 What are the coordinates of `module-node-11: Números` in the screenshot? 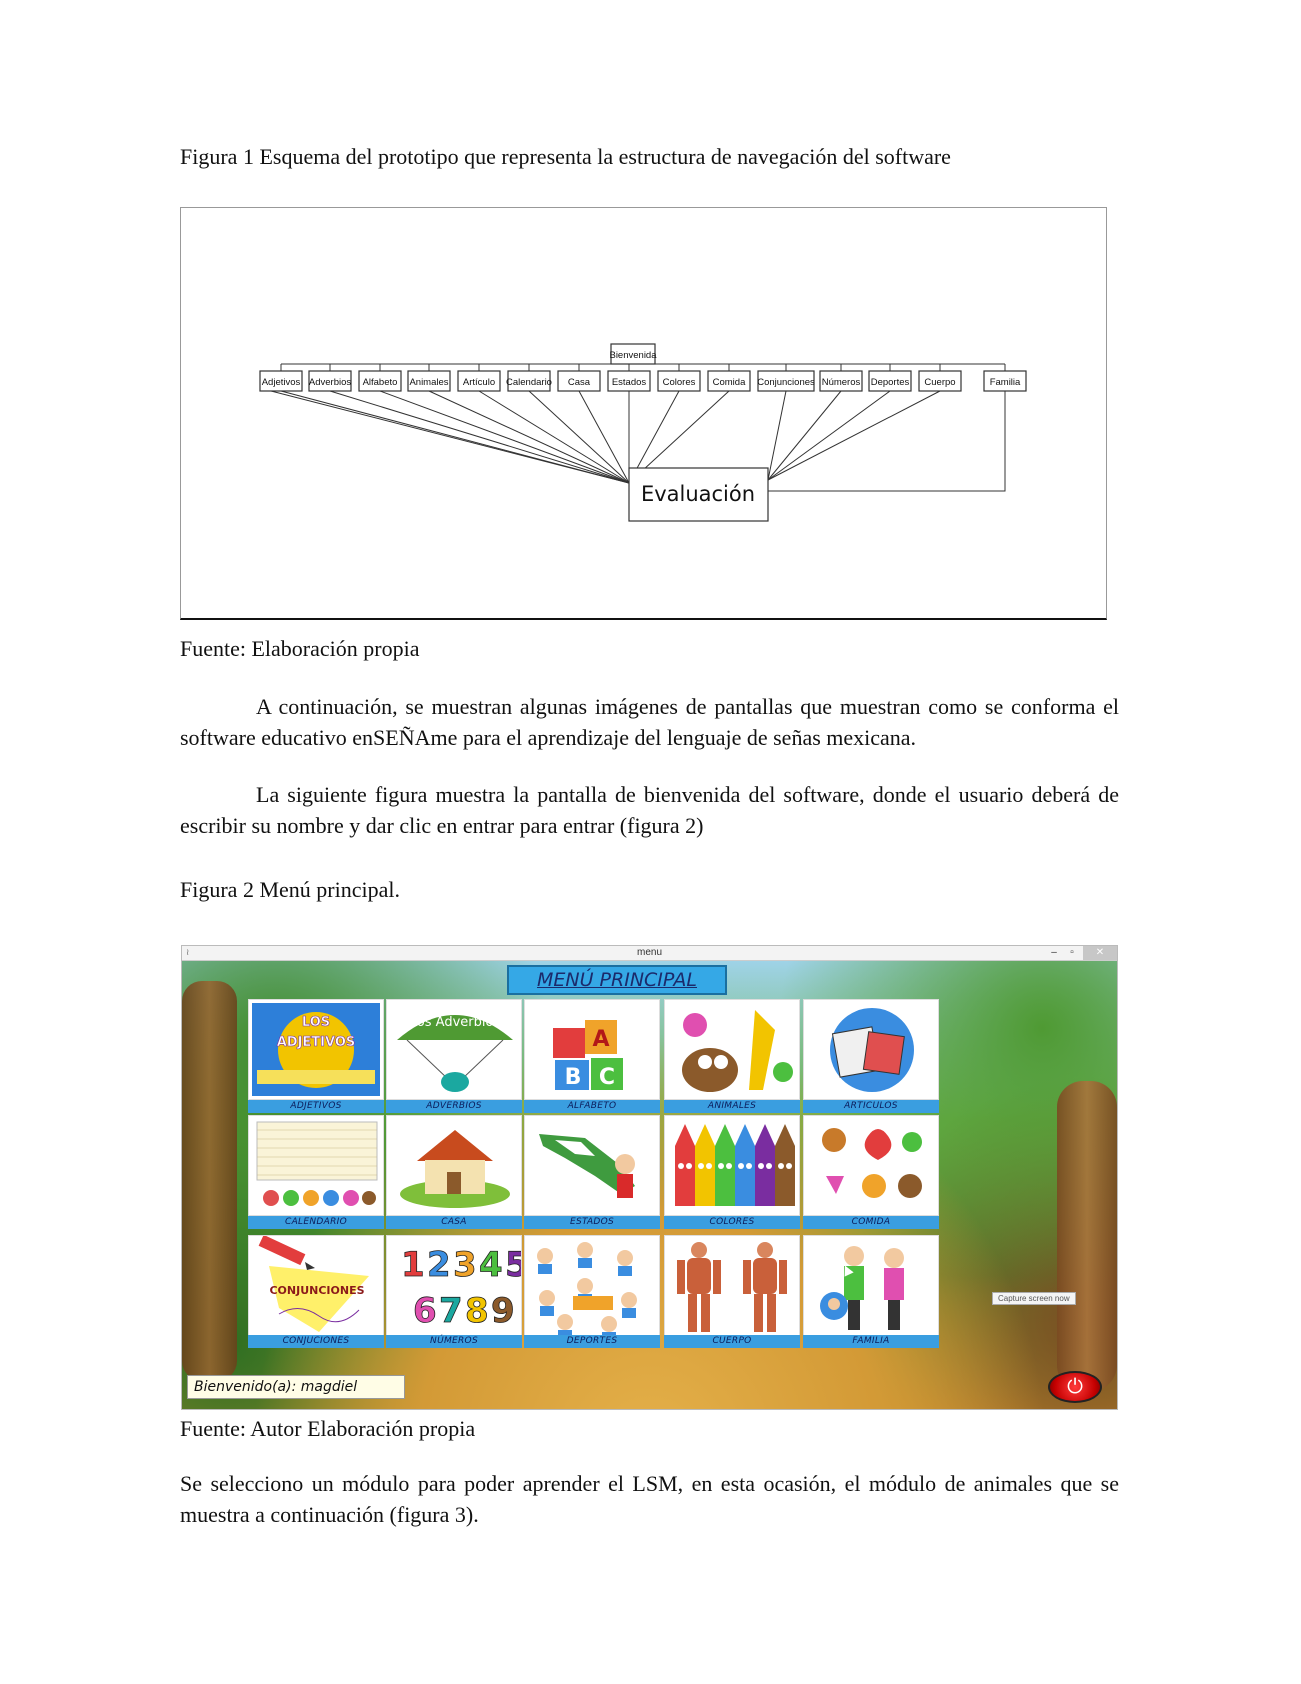 It's located at (841, 381).